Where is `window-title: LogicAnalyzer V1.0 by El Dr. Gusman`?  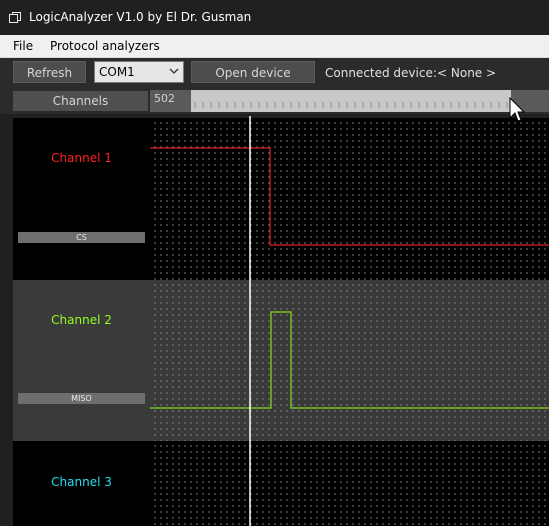 window-title: LogicAnalyzer V1.0 by El Dr. Gusman is located at coordinates (140, 17).